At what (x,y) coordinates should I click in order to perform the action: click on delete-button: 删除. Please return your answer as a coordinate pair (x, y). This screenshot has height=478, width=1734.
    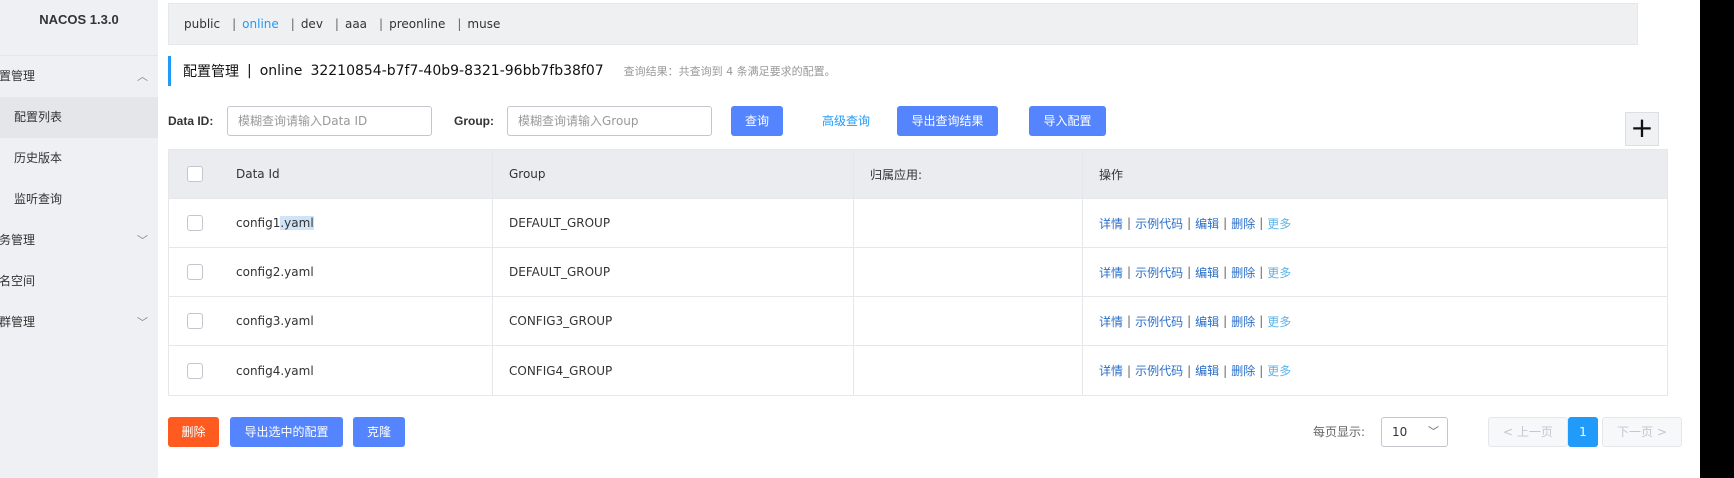
    Looking at the image, I should click on (193, 432).